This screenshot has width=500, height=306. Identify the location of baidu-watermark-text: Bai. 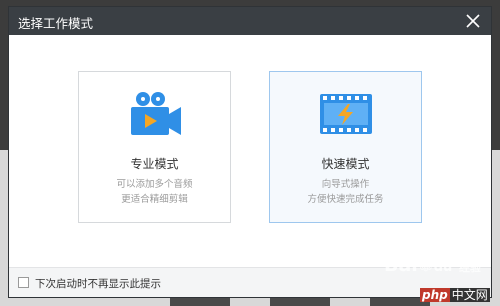
(401, 265).